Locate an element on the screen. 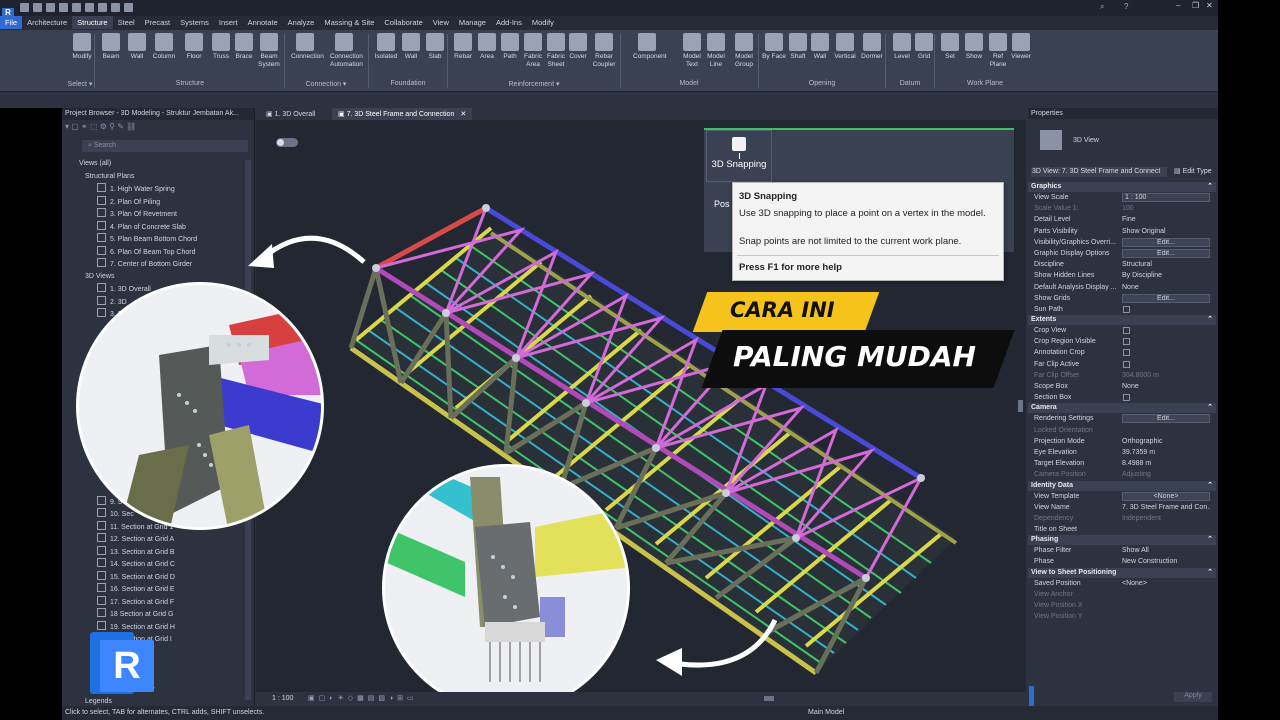  floor-button: Floor is located at coordinates (194, 47).